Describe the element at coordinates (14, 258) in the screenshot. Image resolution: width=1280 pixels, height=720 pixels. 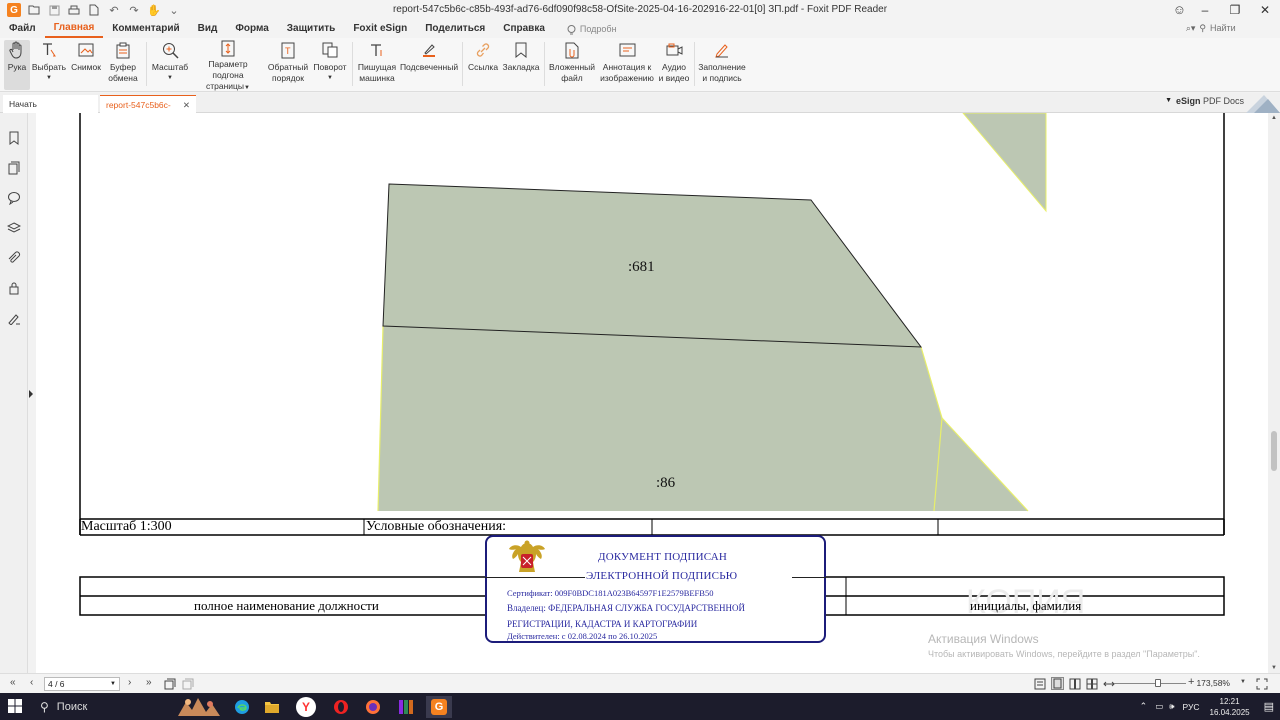
I see `attachments-panel-icon` at that location.